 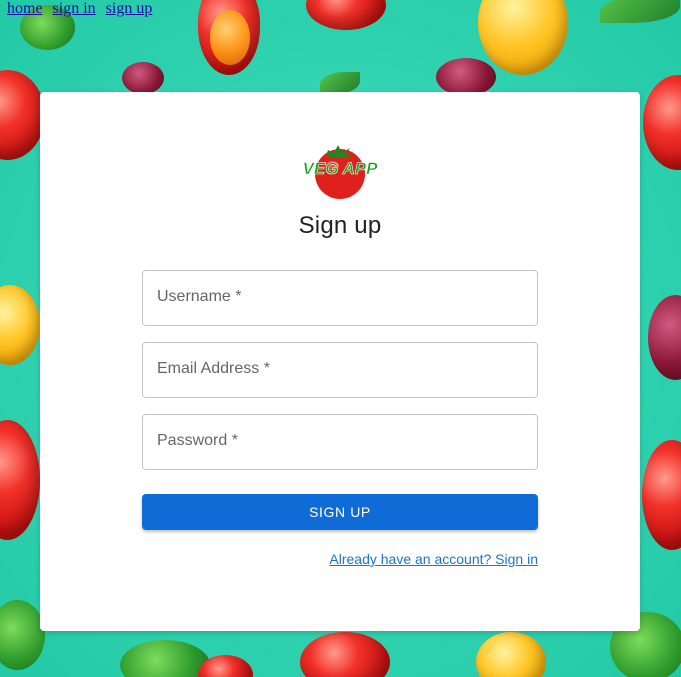 I want to click on sign-up-button: SIGN UP, so click(x=340, y=512).